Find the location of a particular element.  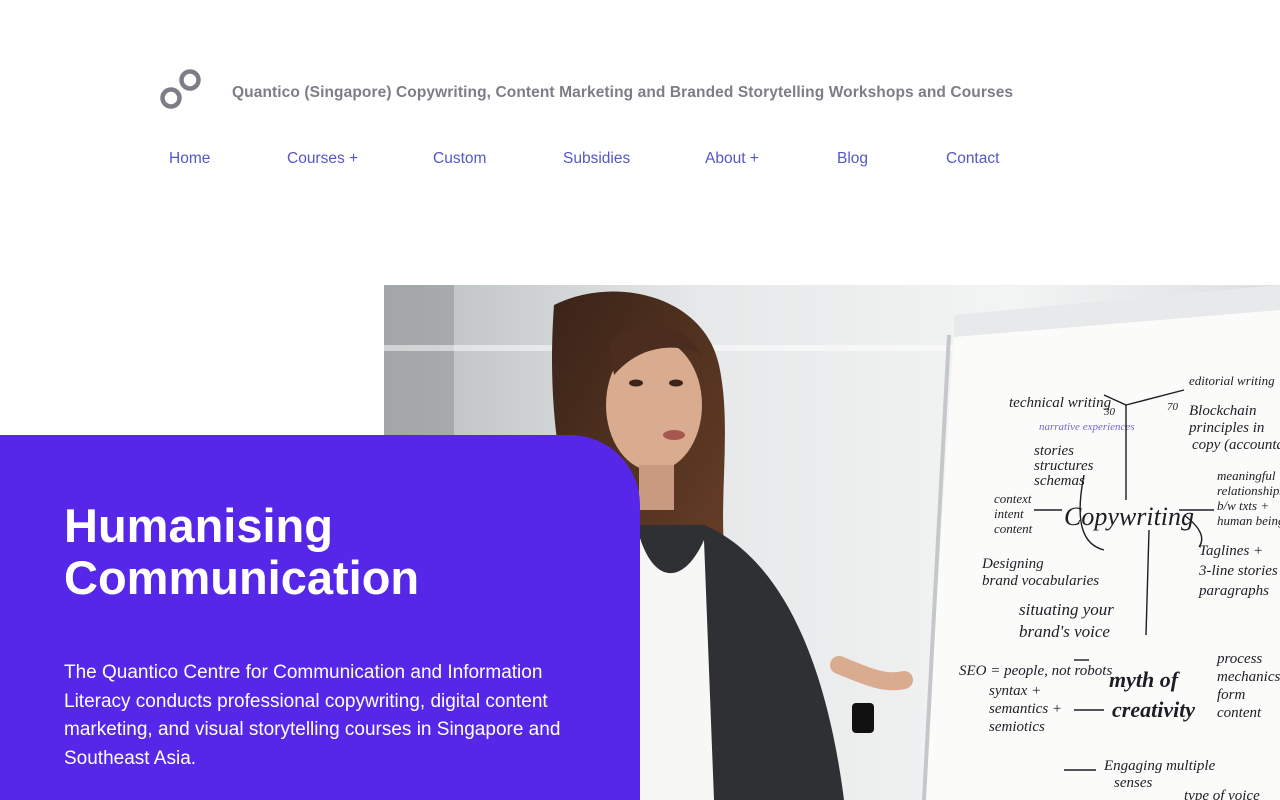

flipchart-myth: creativity is located at coordinates (1153, 709).